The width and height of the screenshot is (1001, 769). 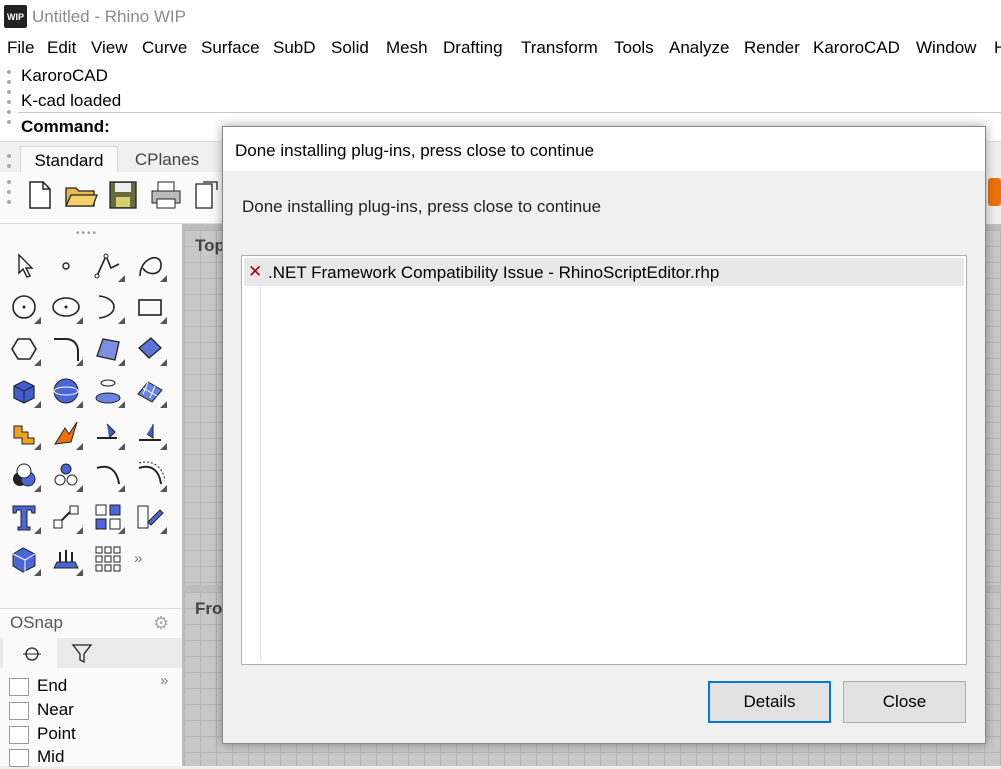 What do you see at coordinates (15, 16) in the screenshot?
I see `rhino-logo-icon: WIP` at bounding box center [15, 16].